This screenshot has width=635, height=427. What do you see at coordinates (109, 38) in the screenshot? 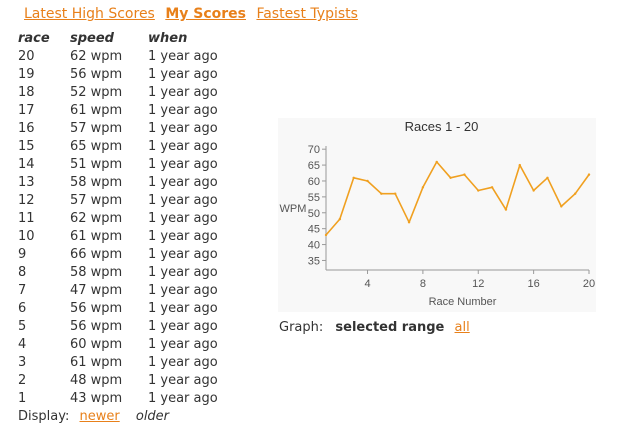
I see `column-header-speed: speed` at bounding box center [109, 38].